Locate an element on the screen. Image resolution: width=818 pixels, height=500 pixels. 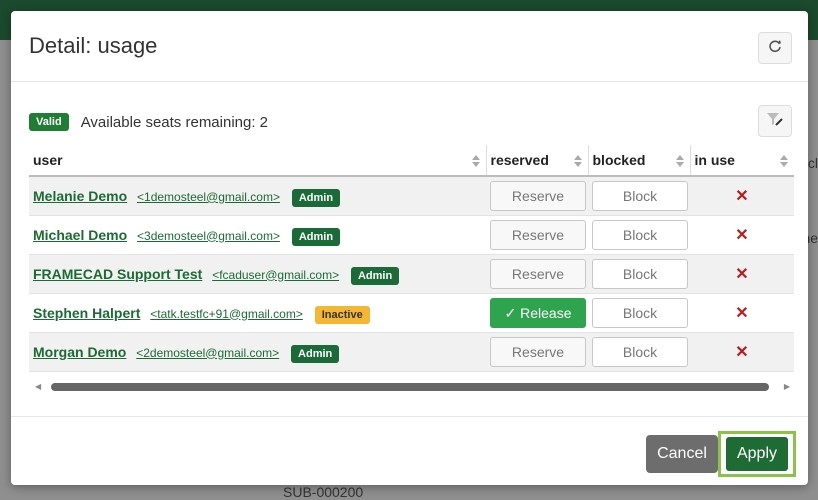
backdrop-text-fragment: cl is located at coordinates (812, 163).